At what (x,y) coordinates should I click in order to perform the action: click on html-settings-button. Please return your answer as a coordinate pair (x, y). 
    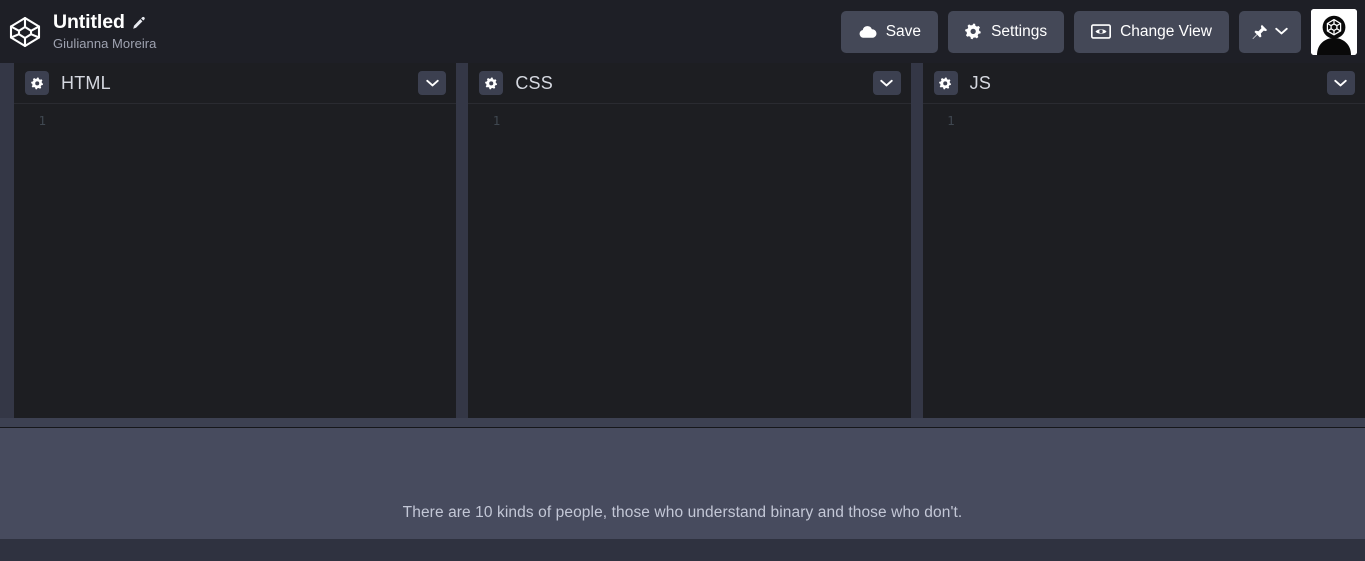
    Looking at the image, I should click on (37, 83).